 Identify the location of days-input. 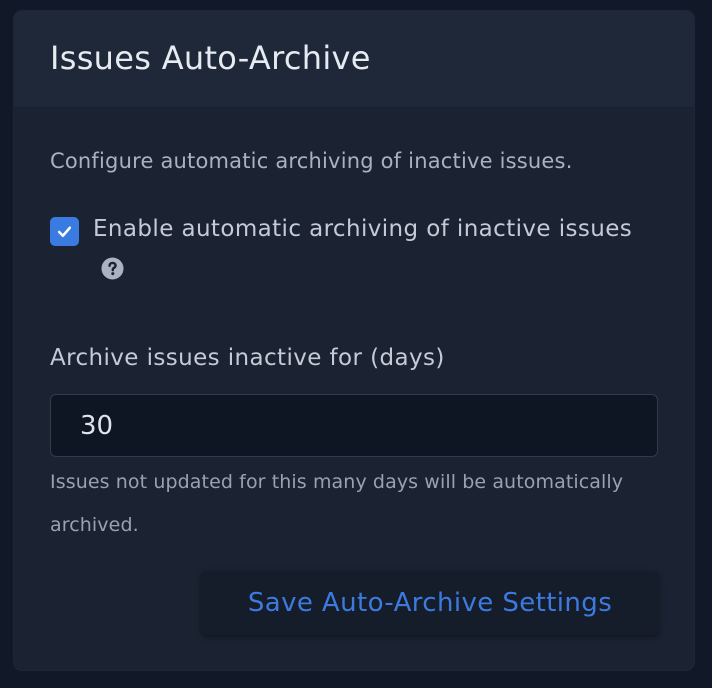
(354, 425).